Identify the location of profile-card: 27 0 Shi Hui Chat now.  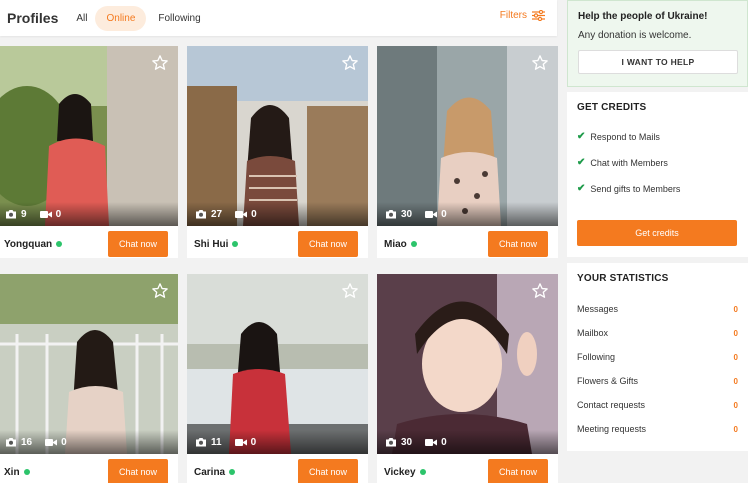
(277, 152).